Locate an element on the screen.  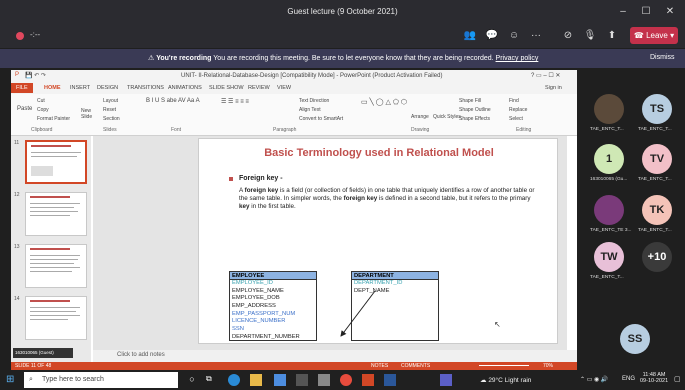
file-explorer-icon is located at coordinates (256, 380).